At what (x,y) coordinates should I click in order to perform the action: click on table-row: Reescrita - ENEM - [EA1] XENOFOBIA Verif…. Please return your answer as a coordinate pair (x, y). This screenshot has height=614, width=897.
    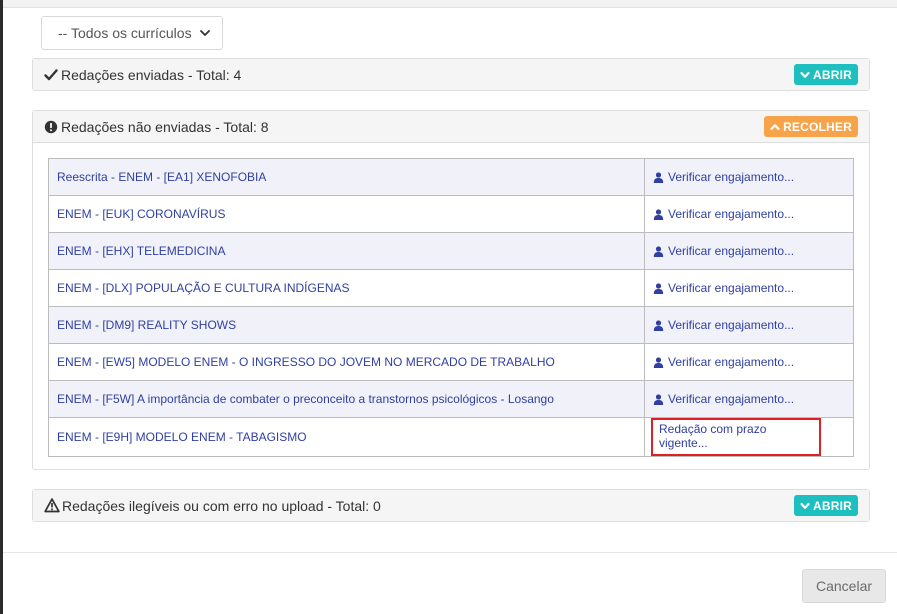
    Looking at the image, I should click on (451, 177).